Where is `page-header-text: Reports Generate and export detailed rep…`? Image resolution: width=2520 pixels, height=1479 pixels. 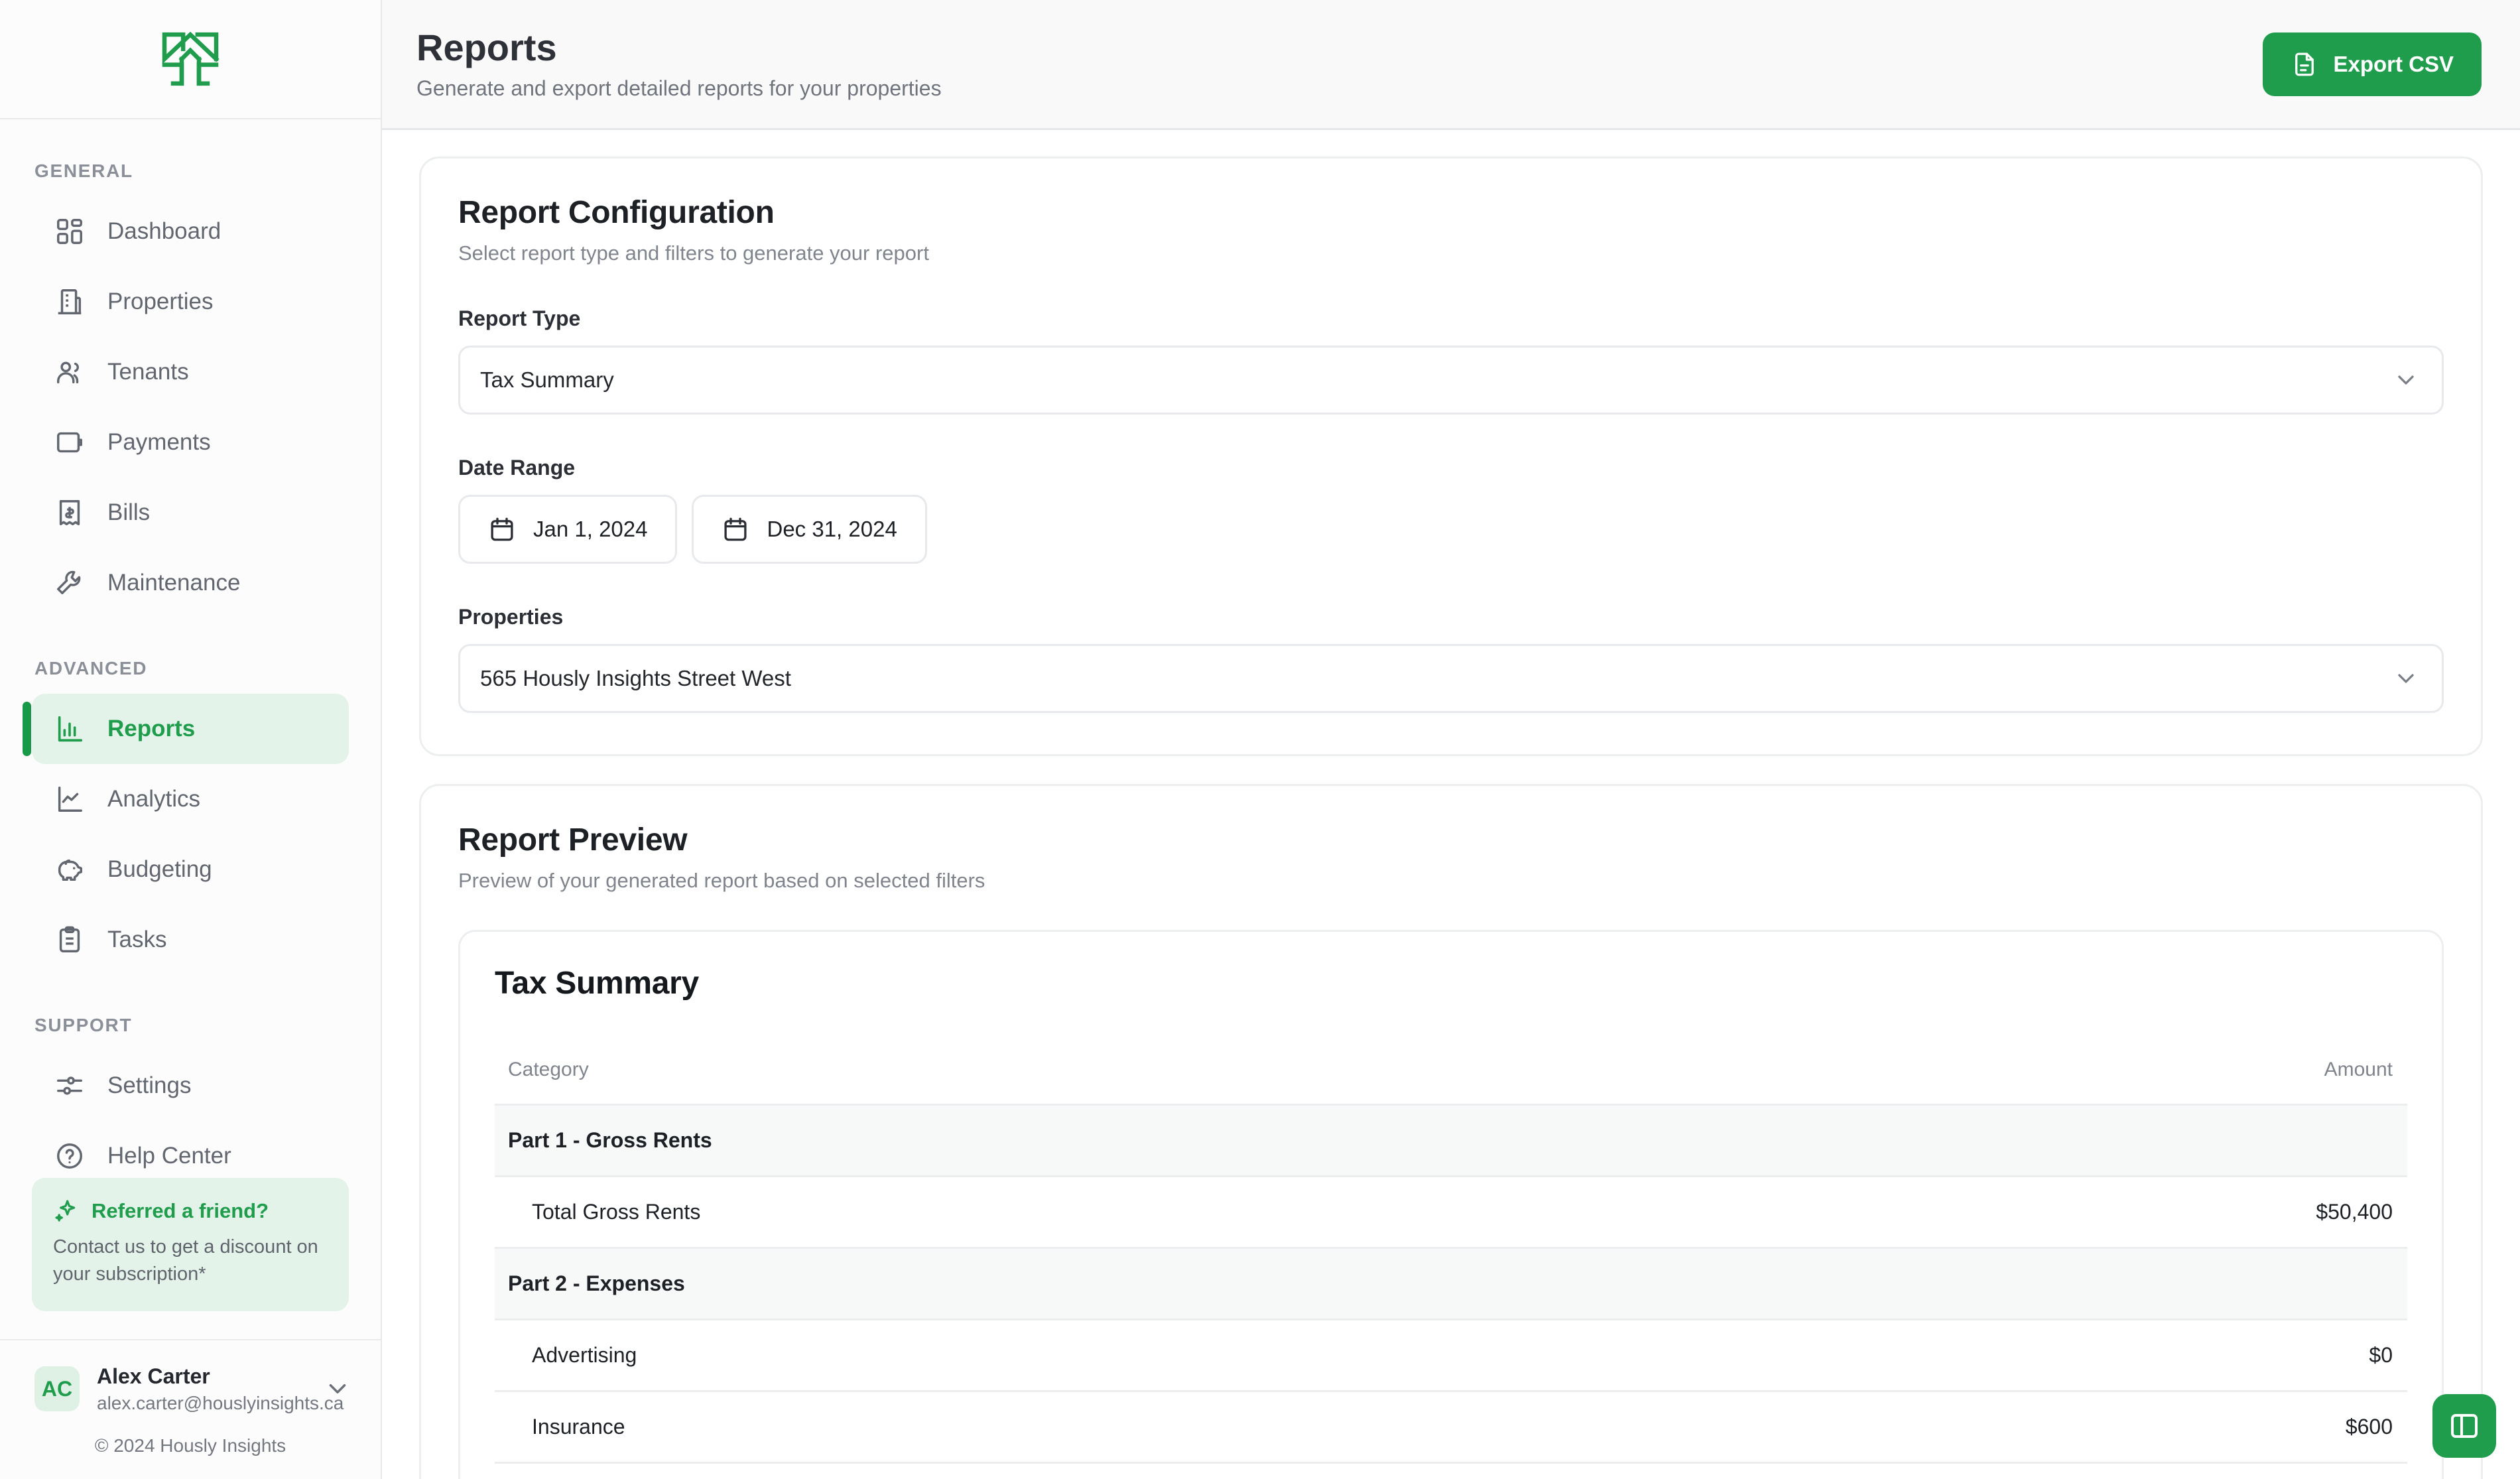
page-header-text: Reports Generate and export detailed rep… is located at coordinates (679, 64).